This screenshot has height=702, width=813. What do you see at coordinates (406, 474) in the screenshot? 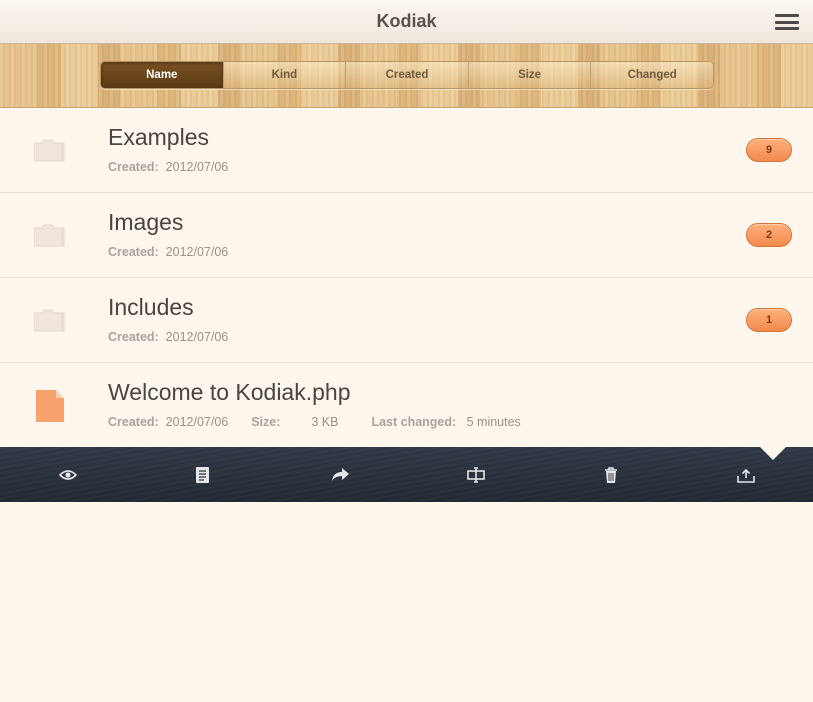
I see `action-toolbar` at bounding box center [406, 474].